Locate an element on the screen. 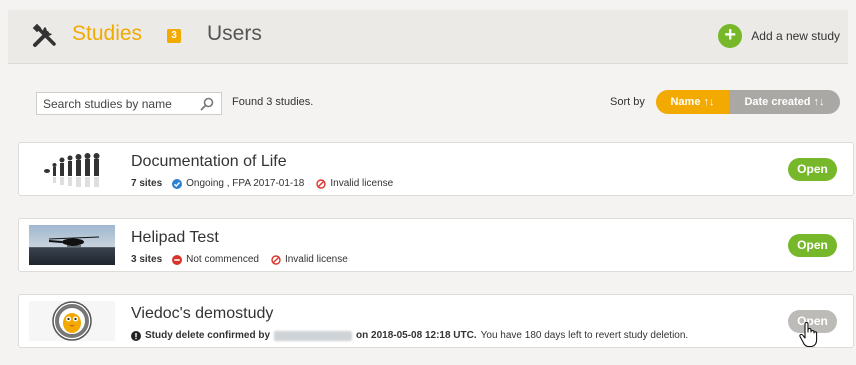 The image size is (856, 365). hand-pointer-icon is located at coordinates (808, 335).